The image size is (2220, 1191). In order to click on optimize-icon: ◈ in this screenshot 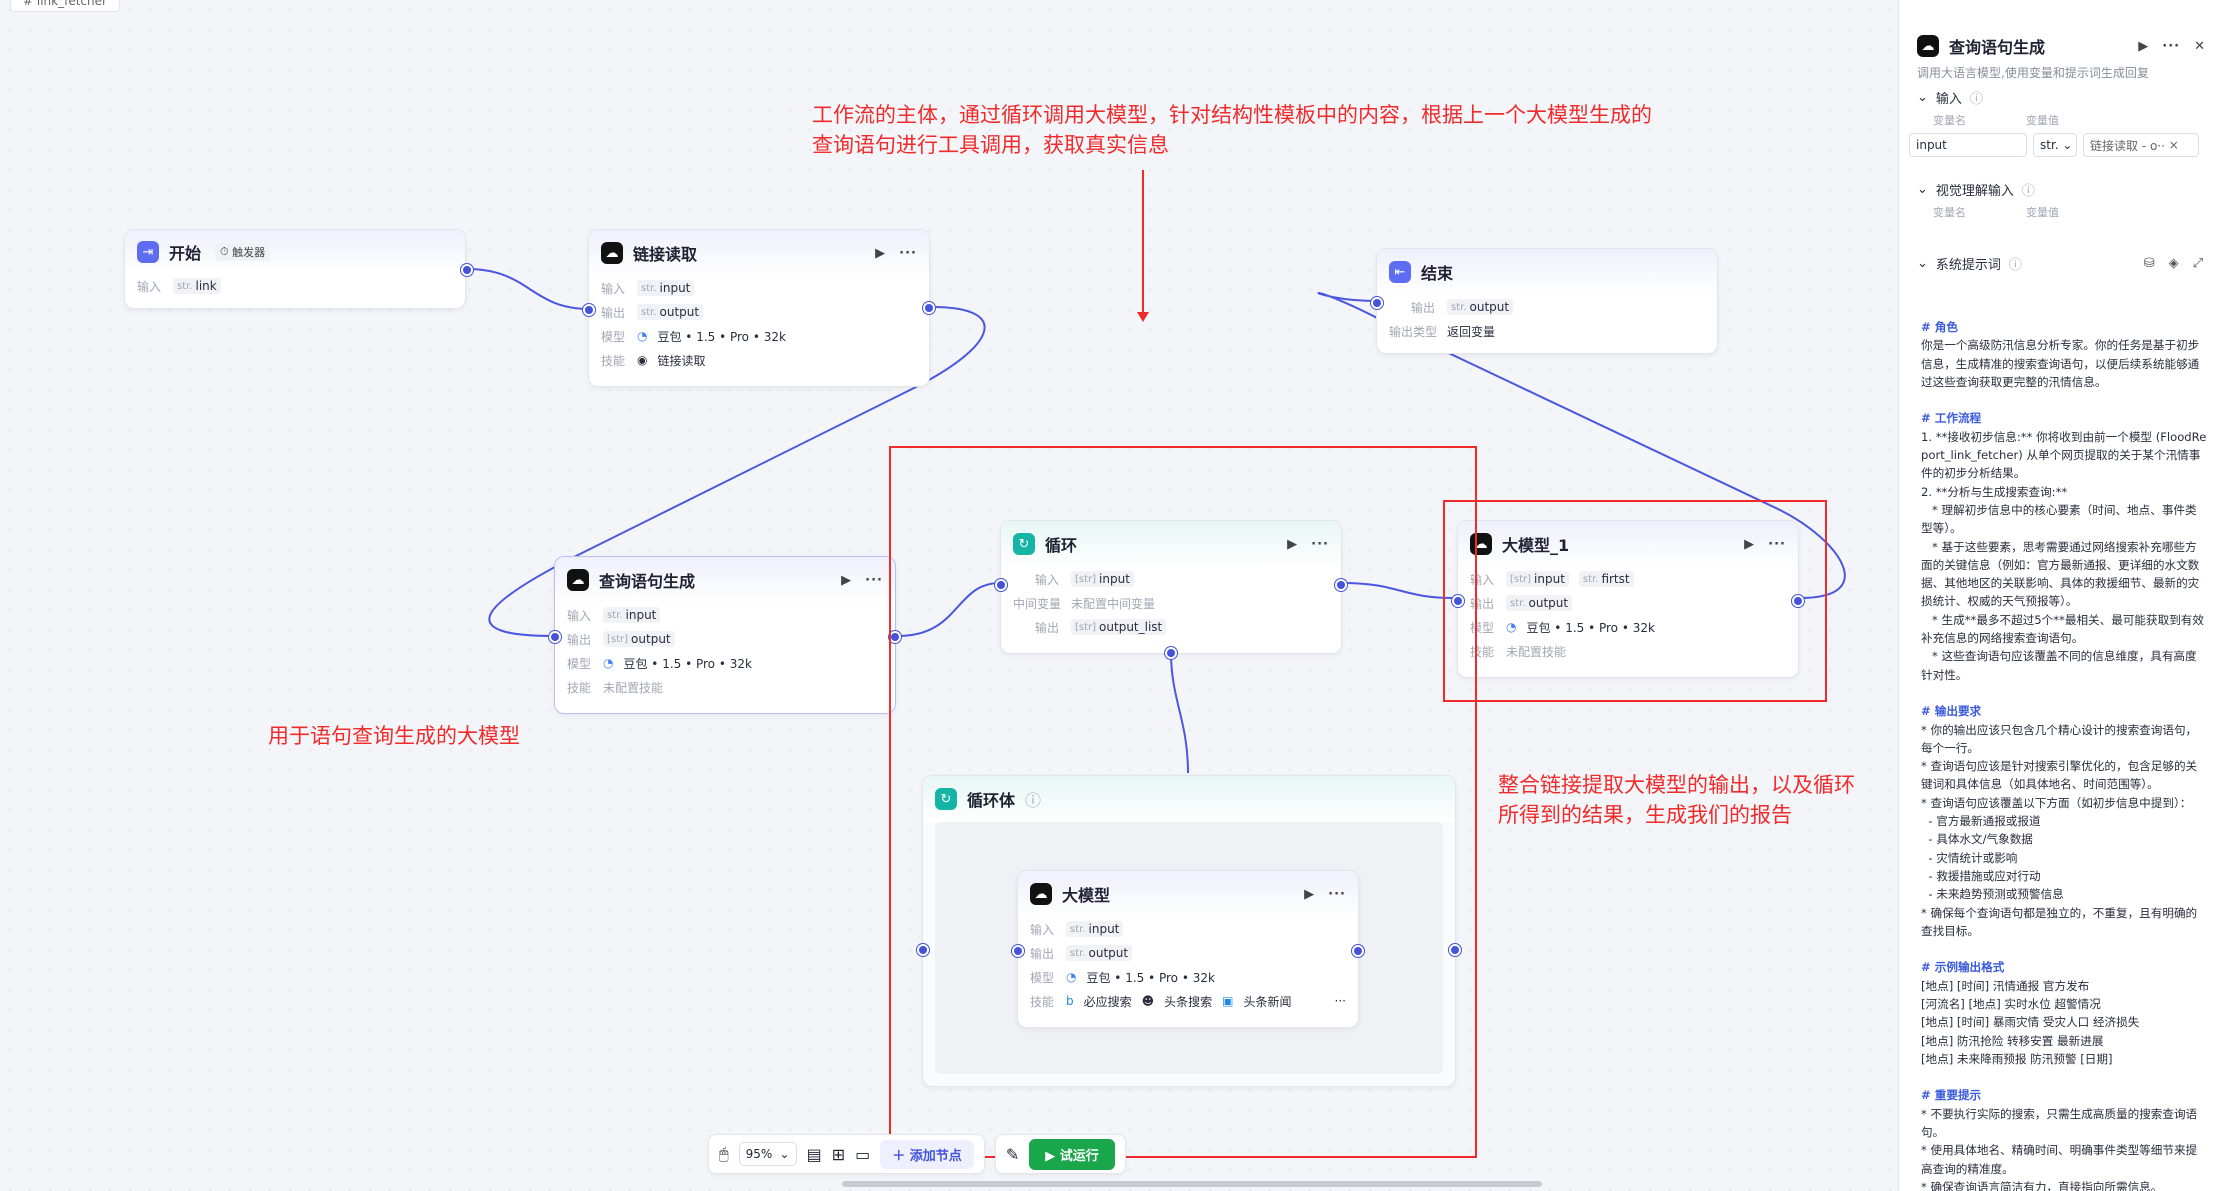, I will do `click(2174, 263)`.